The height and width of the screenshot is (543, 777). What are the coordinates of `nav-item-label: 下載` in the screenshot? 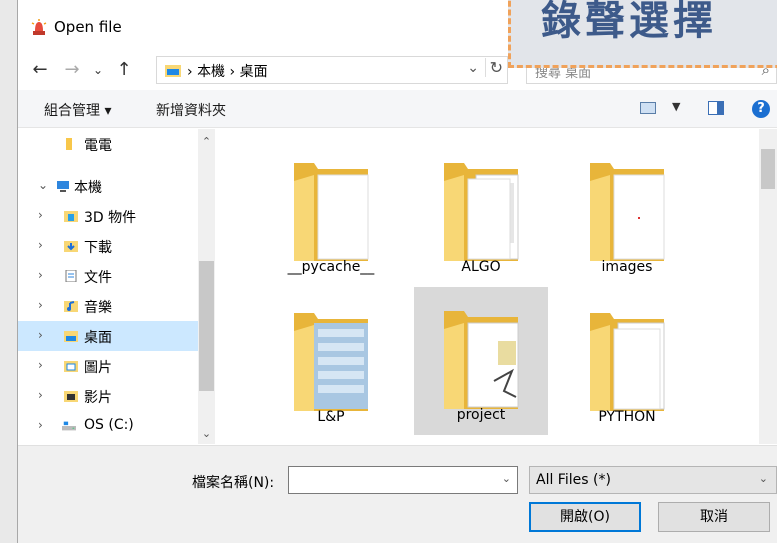 It's located at (98, 248).